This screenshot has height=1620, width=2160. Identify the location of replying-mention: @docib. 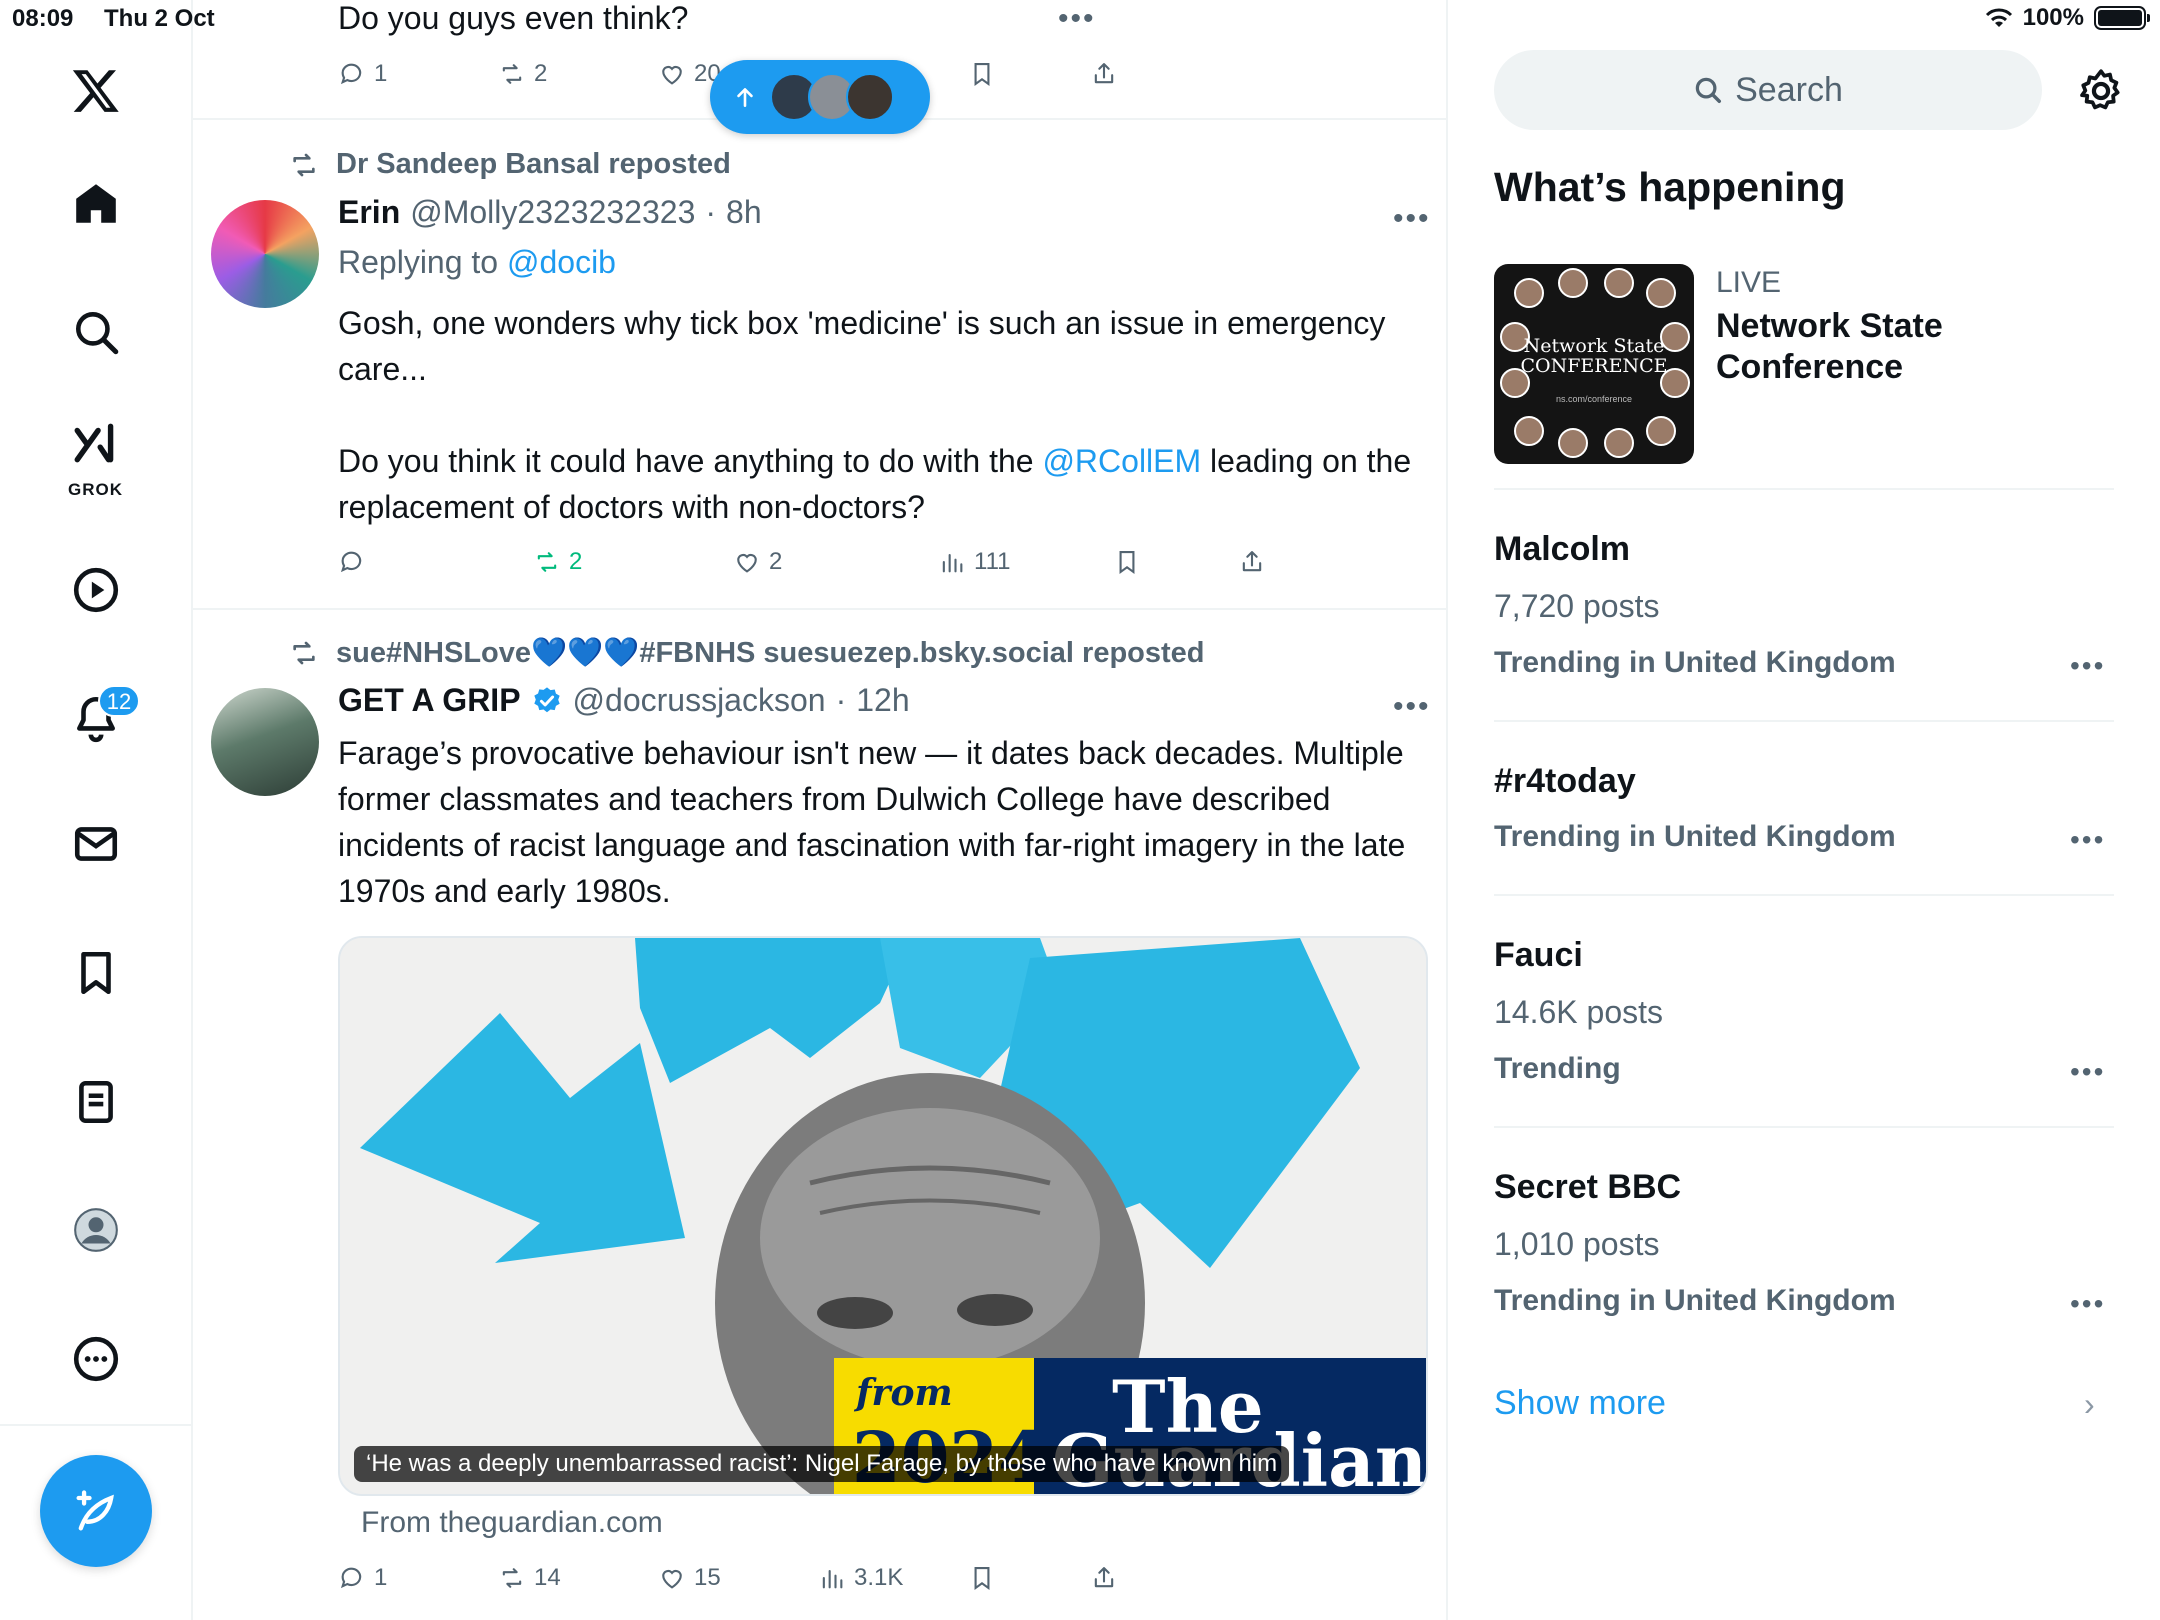
(561, 262).